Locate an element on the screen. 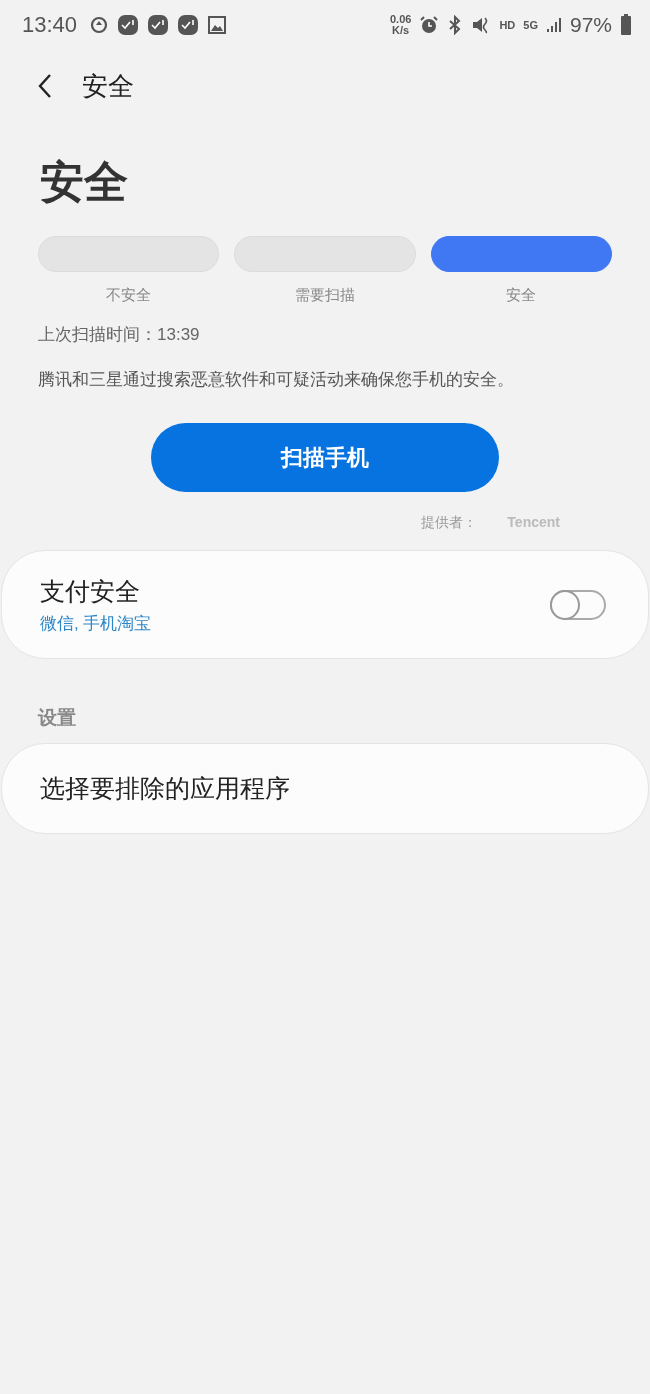 This screenshot has width=650, height=1394. battery-icon is located at coordinates (626, 25).